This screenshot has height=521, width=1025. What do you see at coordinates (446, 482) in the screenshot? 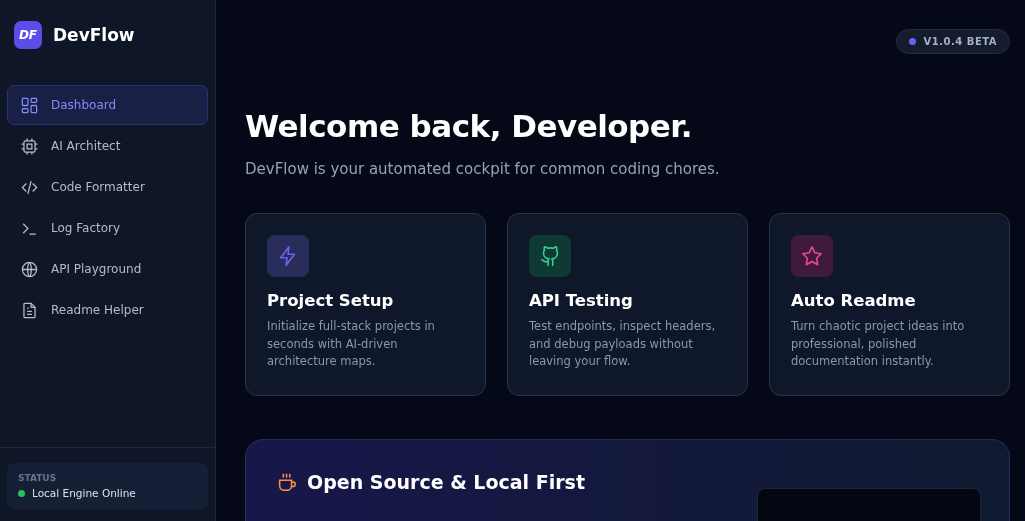
I see `banner-title: Open Source & Local First` at bounding box center [446, 482].